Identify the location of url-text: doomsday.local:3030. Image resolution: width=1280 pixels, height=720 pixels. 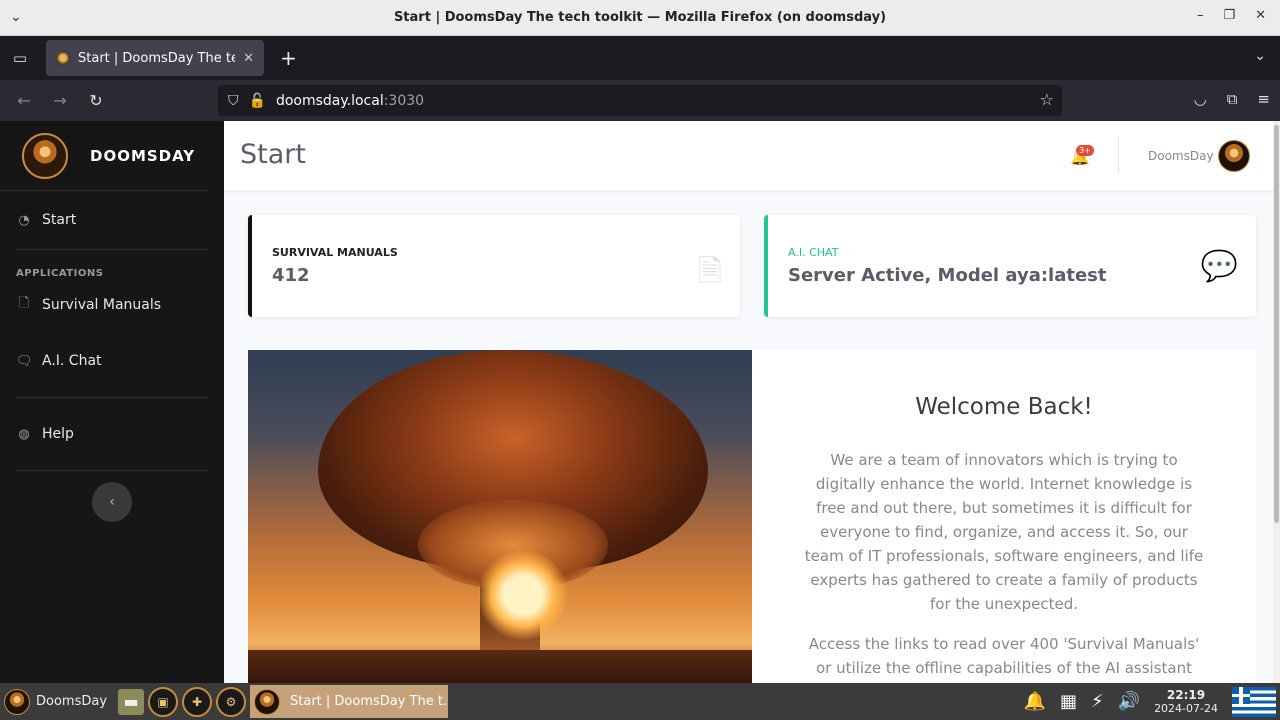
(350, 101).